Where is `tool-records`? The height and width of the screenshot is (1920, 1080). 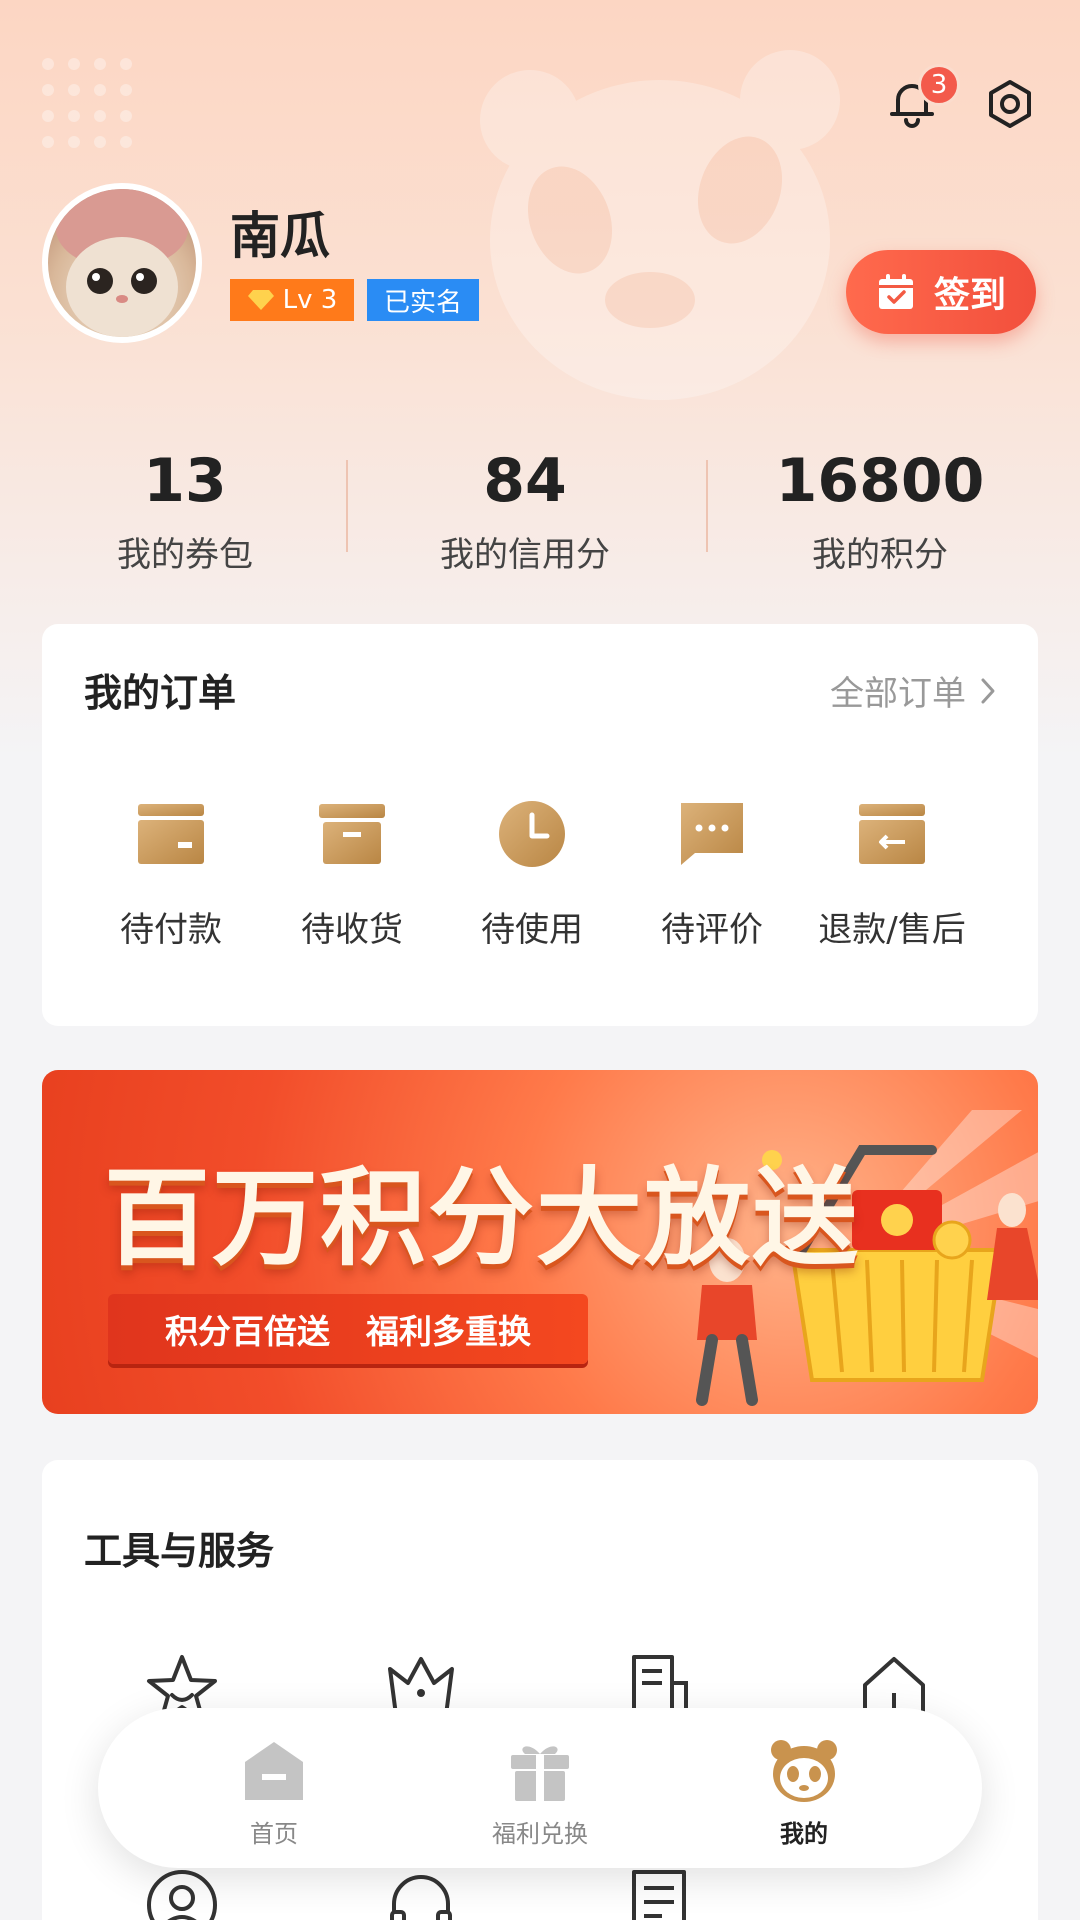
tool-records is located at coordinates (659, 1892).